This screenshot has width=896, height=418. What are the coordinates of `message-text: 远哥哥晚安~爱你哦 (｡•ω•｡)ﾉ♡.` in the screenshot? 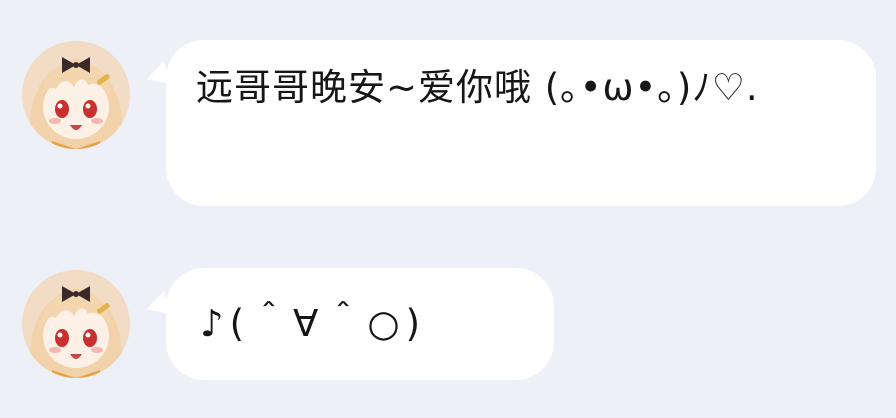 It's located at (477, 87).